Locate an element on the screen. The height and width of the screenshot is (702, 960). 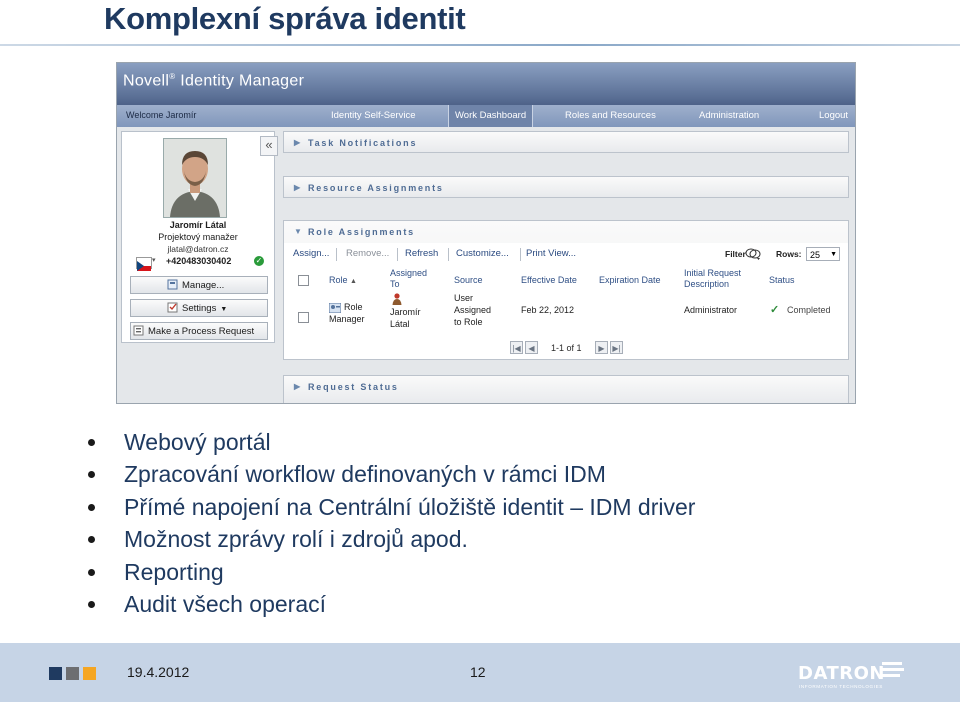
user-photo-image is located at coordinates (195, 178).